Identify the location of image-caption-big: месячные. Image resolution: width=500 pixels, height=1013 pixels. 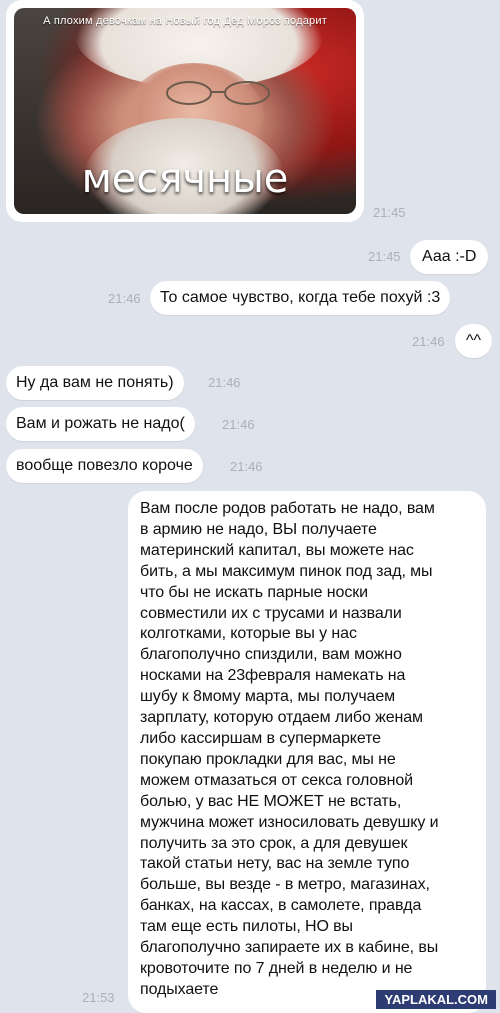
(185, 179).